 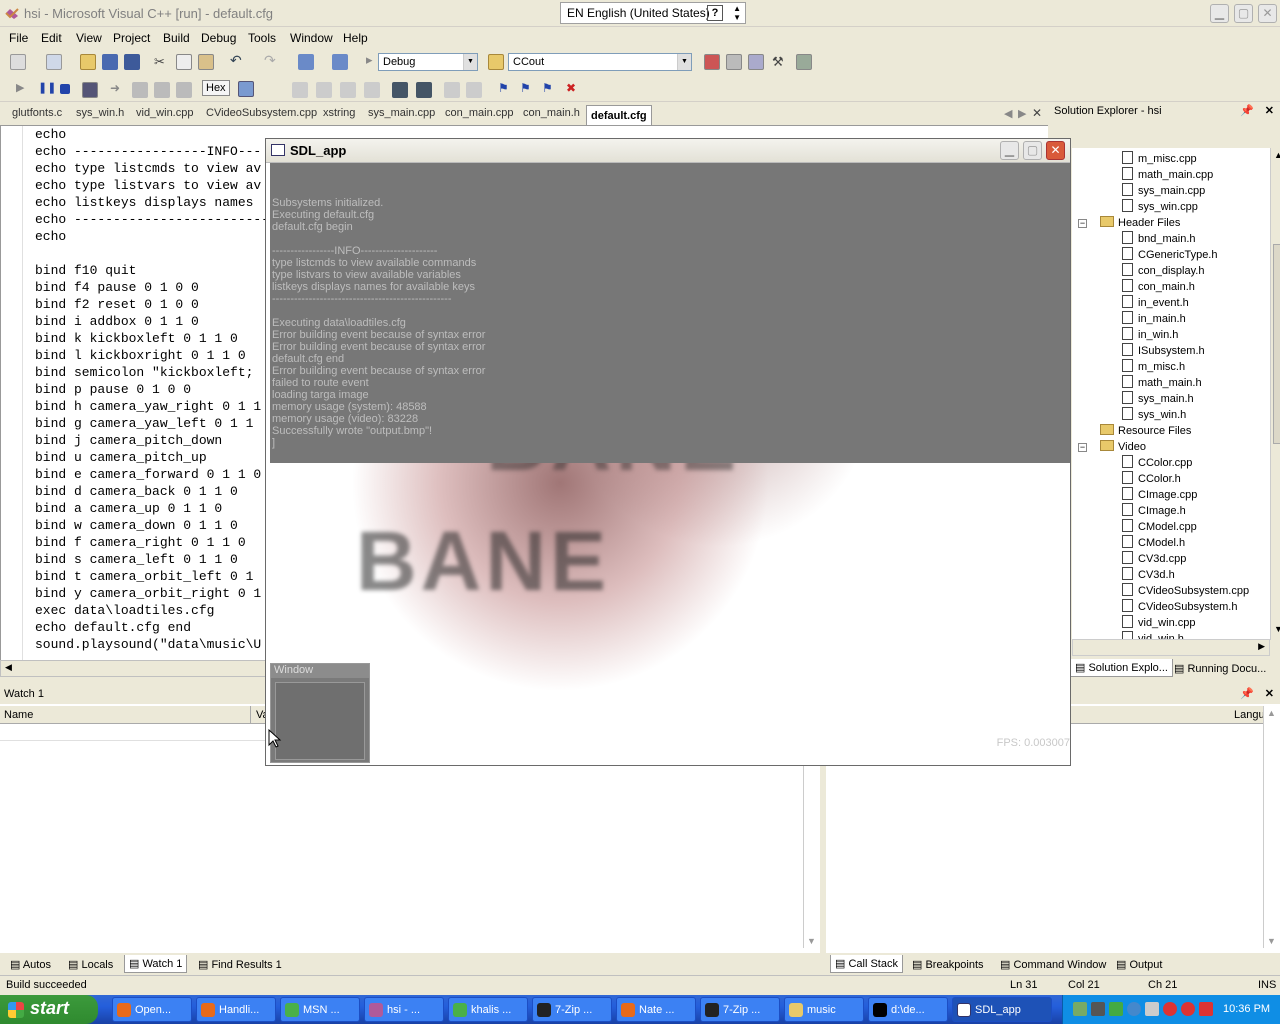 I want to click on next-bookmark-icon: ⚑, so click(x=528, y=89).